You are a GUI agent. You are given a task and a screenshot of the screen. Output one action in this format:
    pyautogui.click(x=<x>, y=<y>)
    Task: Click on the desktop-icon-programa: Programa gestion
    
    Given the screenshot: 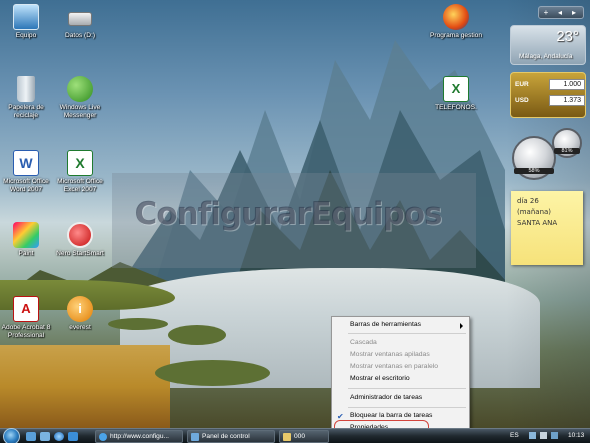 What is the action you would take?
    pyautogui.click(x=456, y=22)
    